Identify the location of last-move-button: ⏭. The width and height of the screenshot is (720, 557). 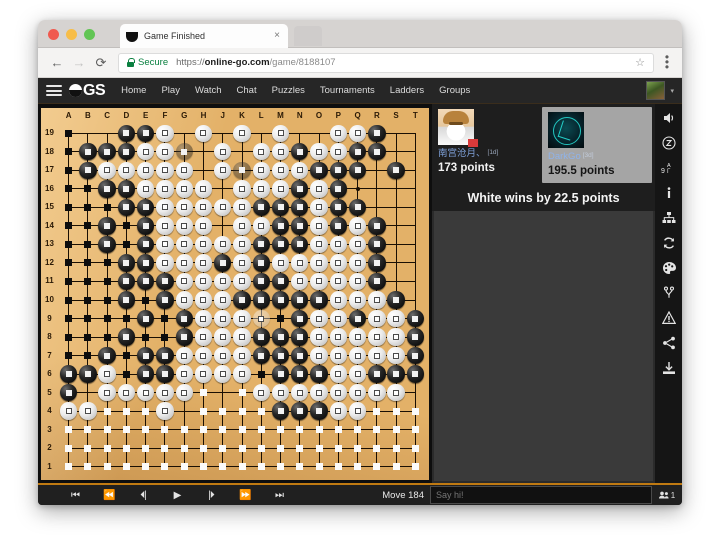
(279, 495).